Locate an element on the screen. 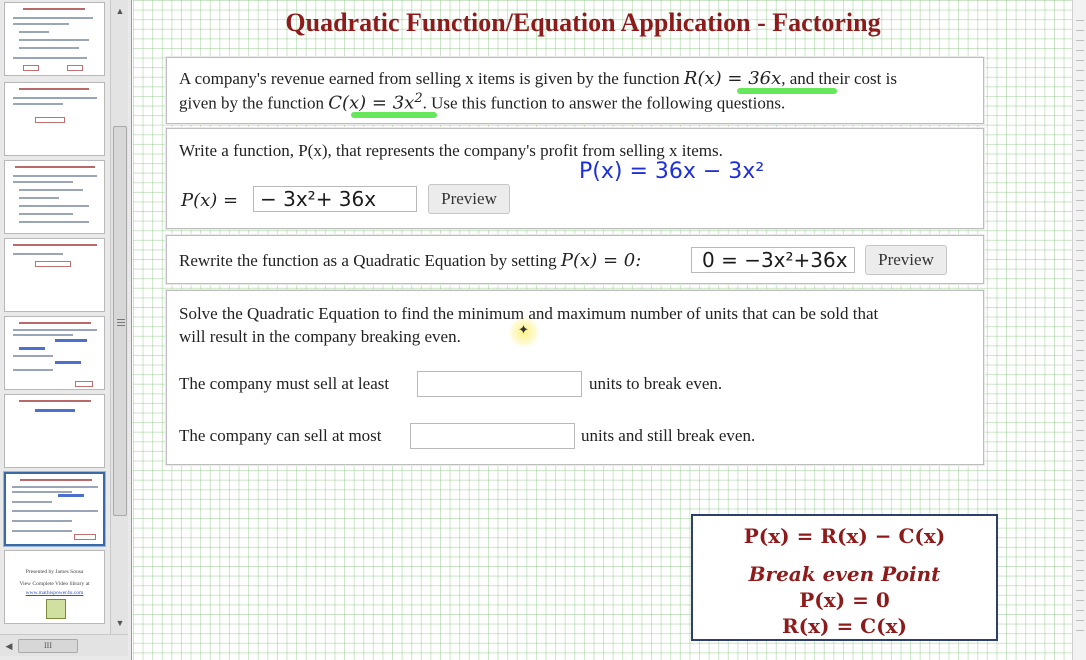 The image size is (1086, 660). cost-function: C(x) = 3x is located at coordinates (371, 103).